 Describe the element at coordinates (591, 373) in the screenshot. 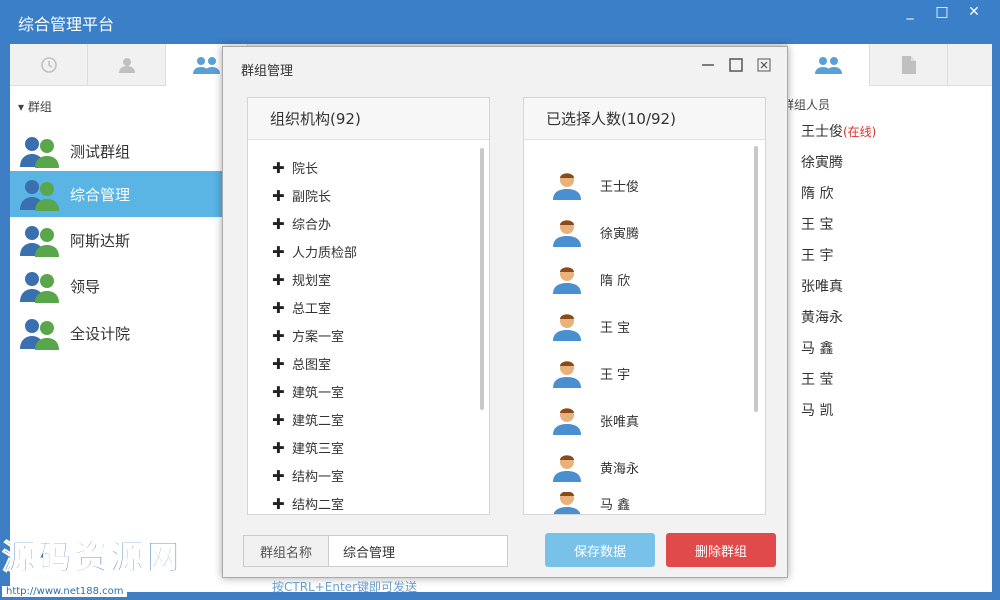

I see `selected-member-item: 王 宇` at that location.